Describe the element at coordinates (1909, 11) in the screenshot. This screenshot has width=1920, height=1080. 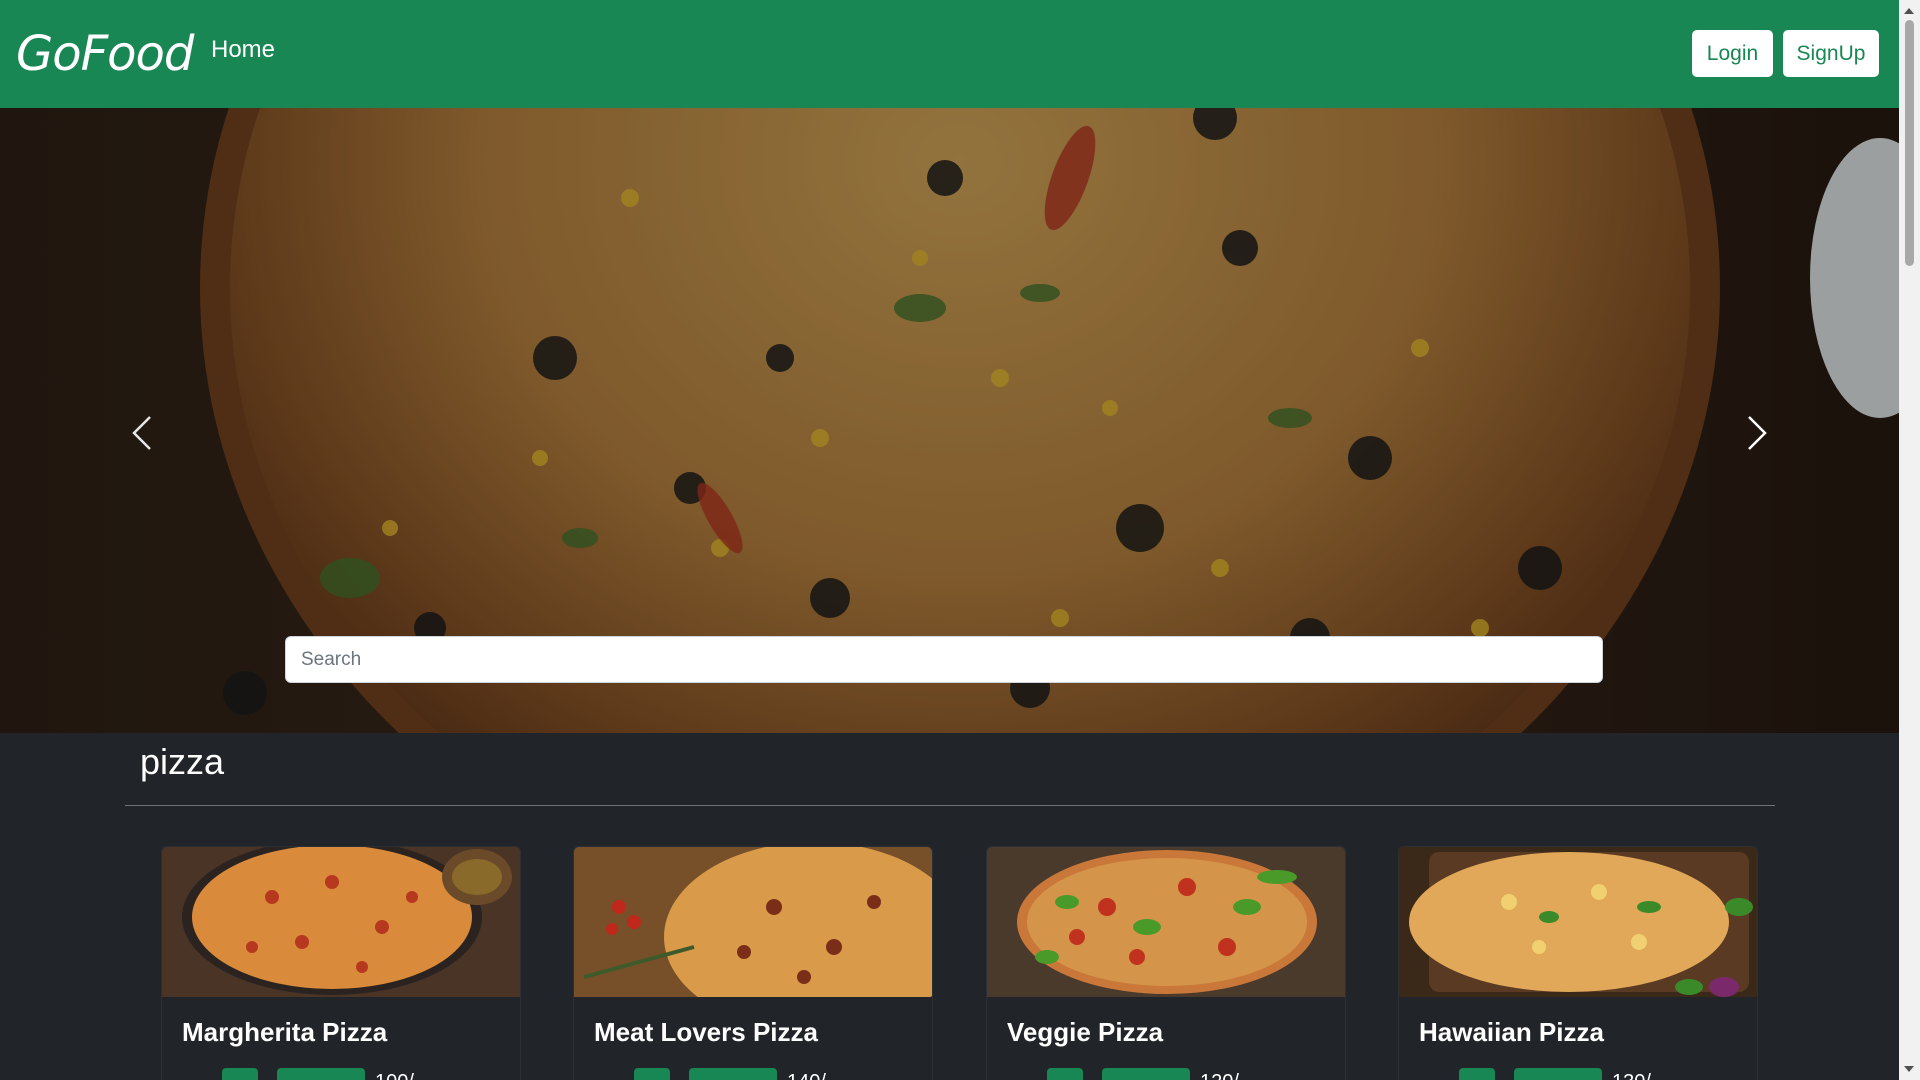
I see `scroll-up-icon` at that location.